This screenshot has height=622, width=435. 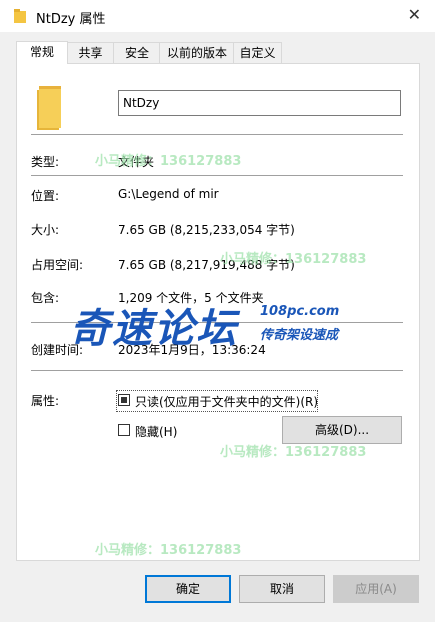 I want to click on folder-name-input, so click(x=259, y=103).